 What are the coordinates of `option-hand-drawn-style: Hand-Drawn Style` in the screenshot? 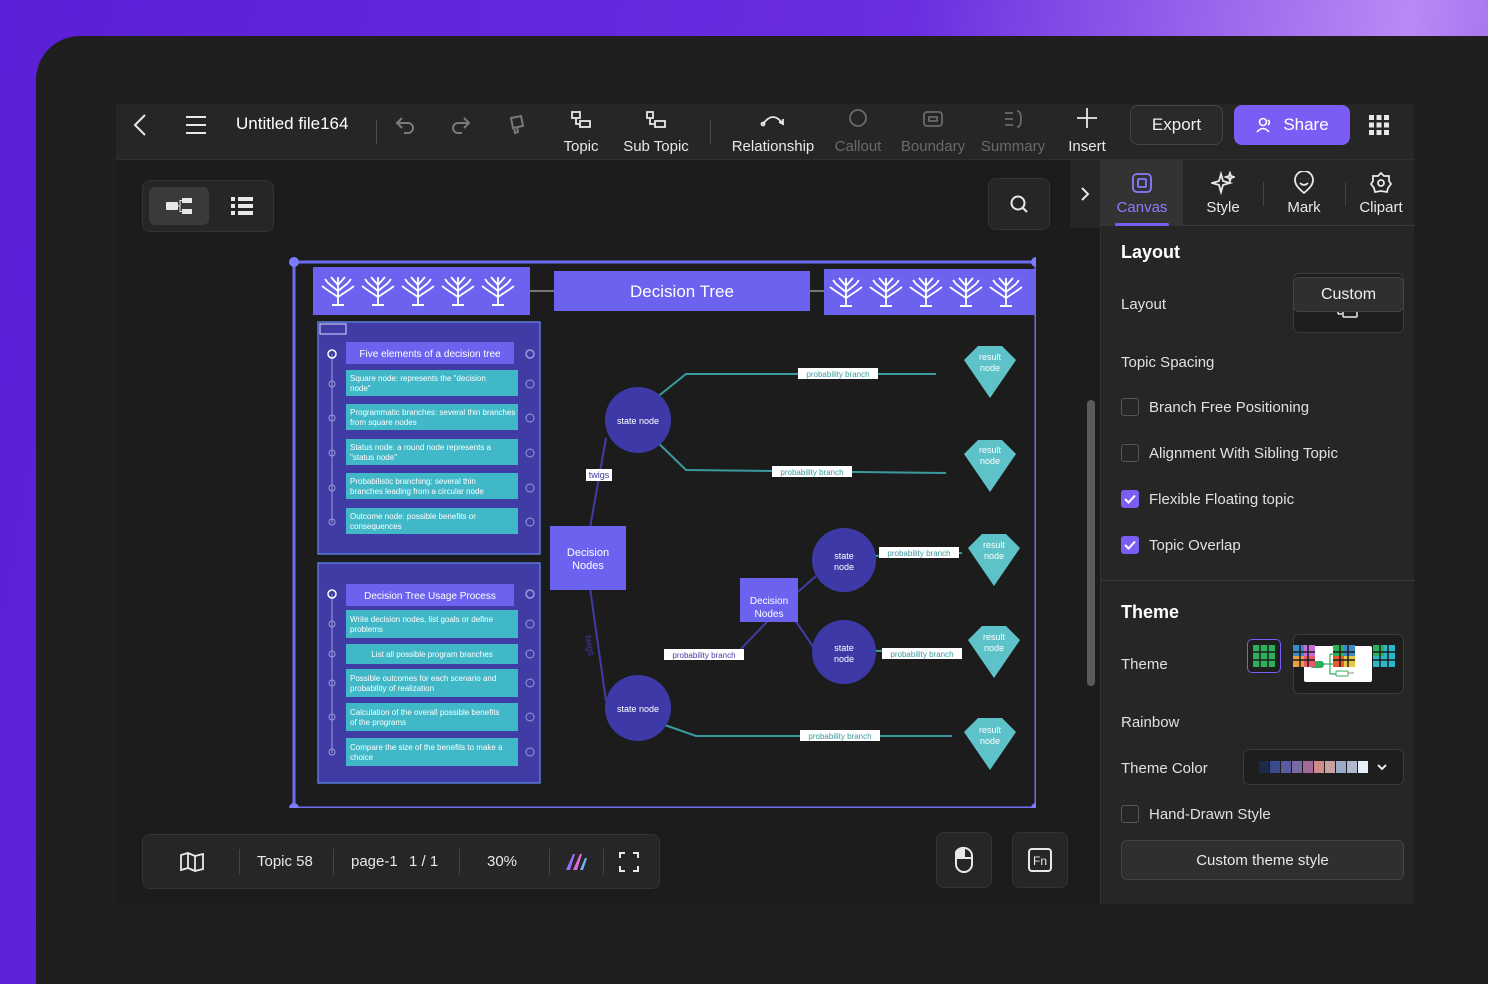 It's located at (1196, 814).